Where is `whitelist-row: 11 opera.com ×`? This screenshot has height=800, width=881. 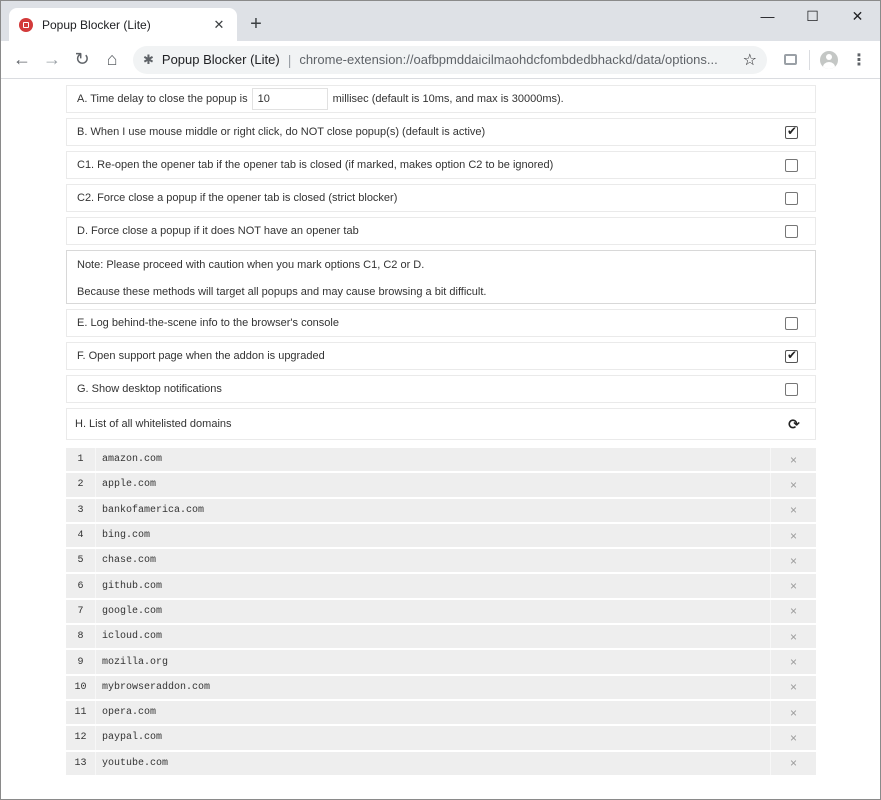 whitelist-row: 11 opera.com × is located at coordinates (441, 712).